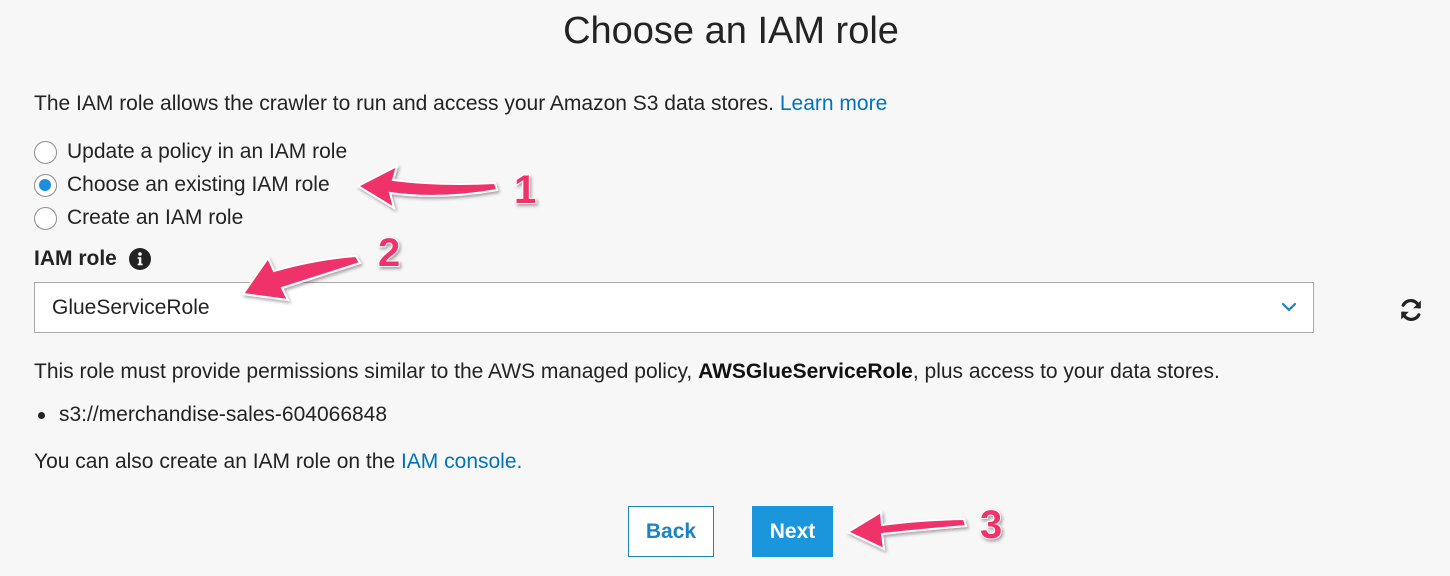 The width and height of the screenshot is (1450, 576). I want to click on radio-label: Choose an existing IAM role, so click(198, 184).